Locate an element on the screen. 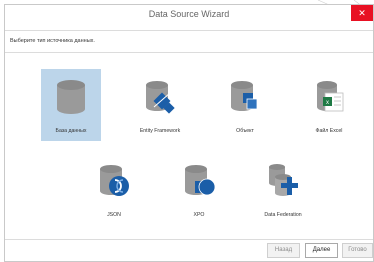 Image resolution: width=374 pixels, height=262 pixels. tile-label: Entity Framework is located at coordinates (160, 131).